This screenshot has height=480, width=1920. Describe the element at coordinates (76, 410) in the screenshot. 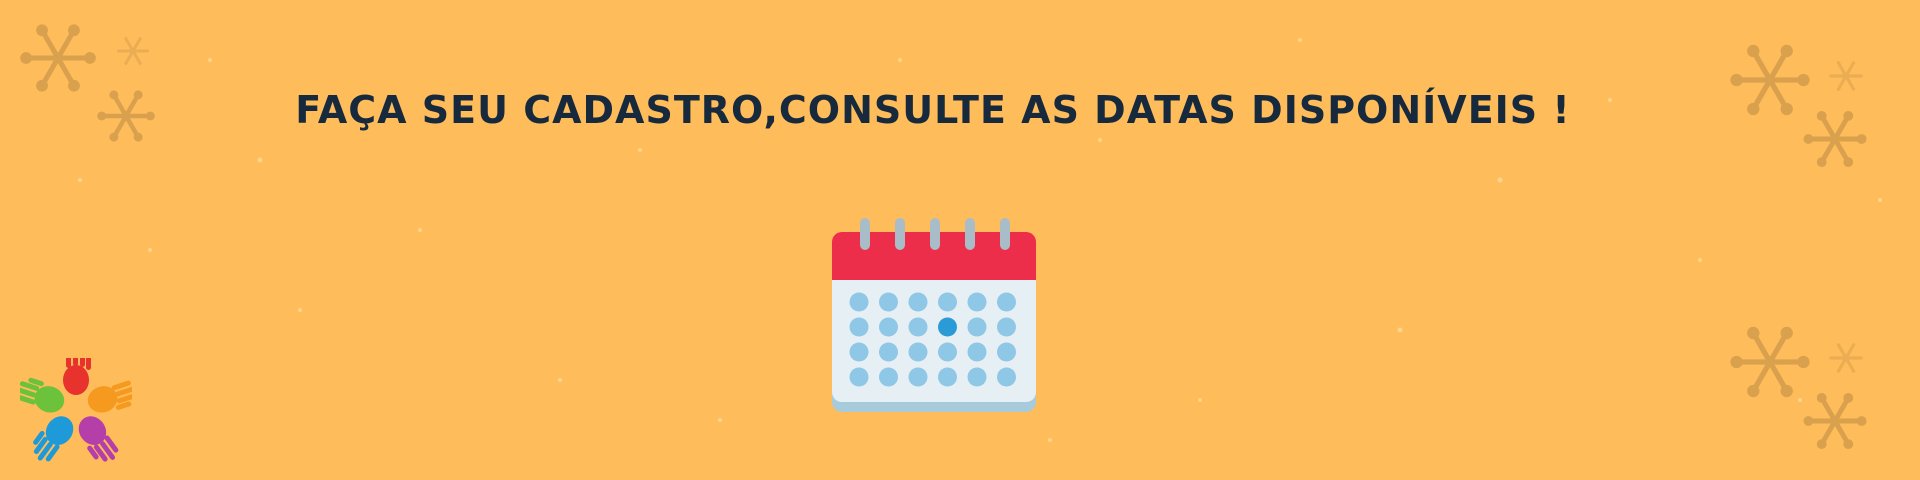

I see `colorful-hands-logo` at that location.